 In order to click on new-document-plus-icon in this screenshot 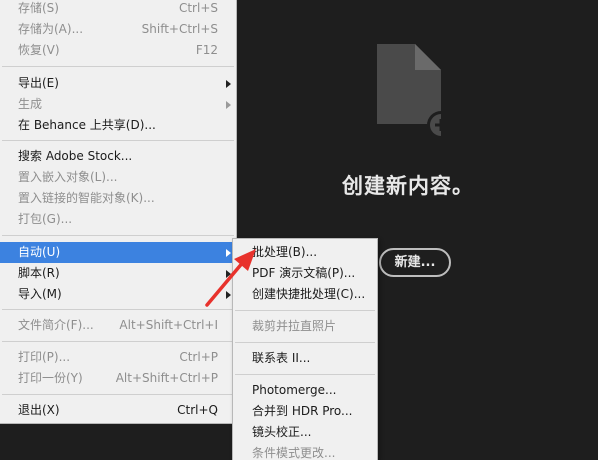, I will do `click(409, 90)`.